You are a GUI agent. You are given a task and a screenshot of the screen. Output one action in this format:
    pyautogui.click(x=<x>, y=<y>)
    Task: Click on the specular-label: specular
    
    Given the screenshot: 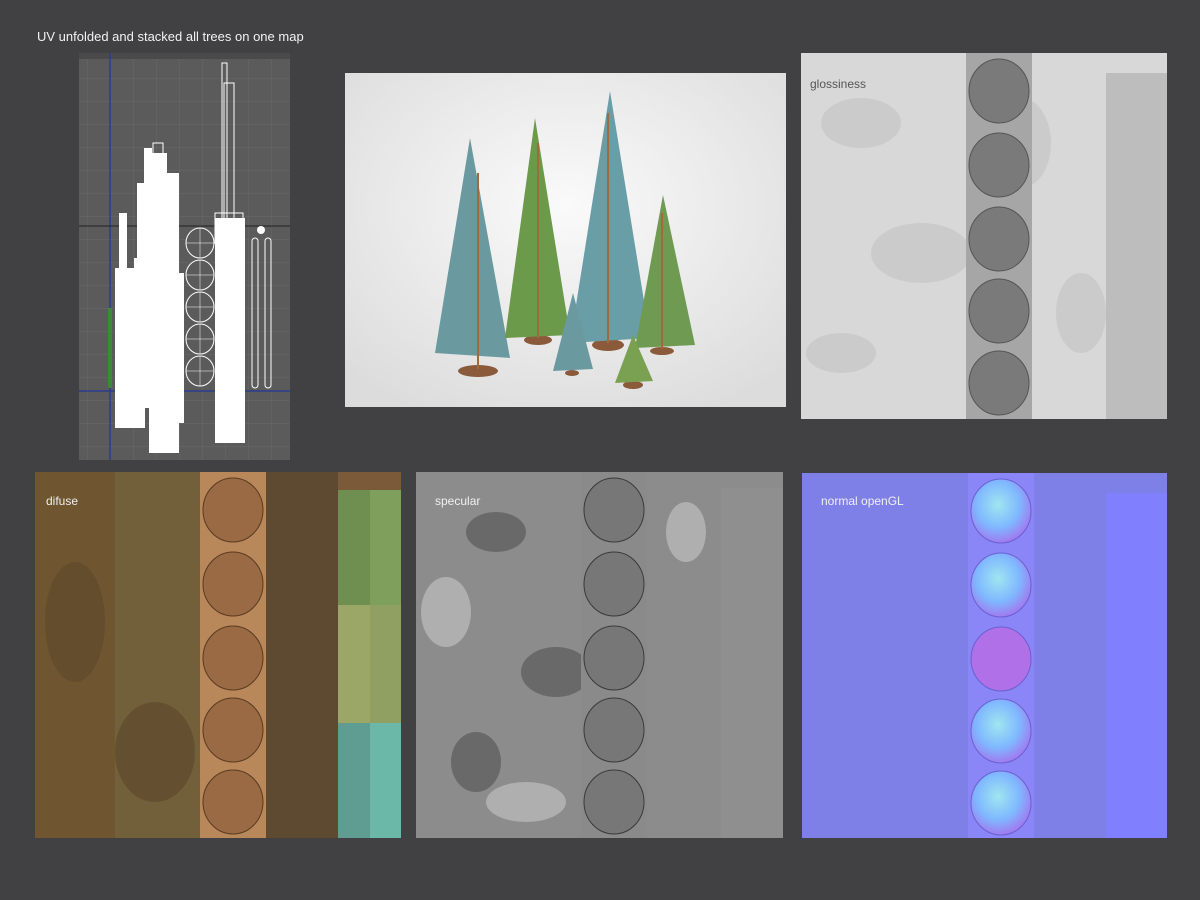 What is the action you would take?
    pyautogui.click(x=458, y=501)
    